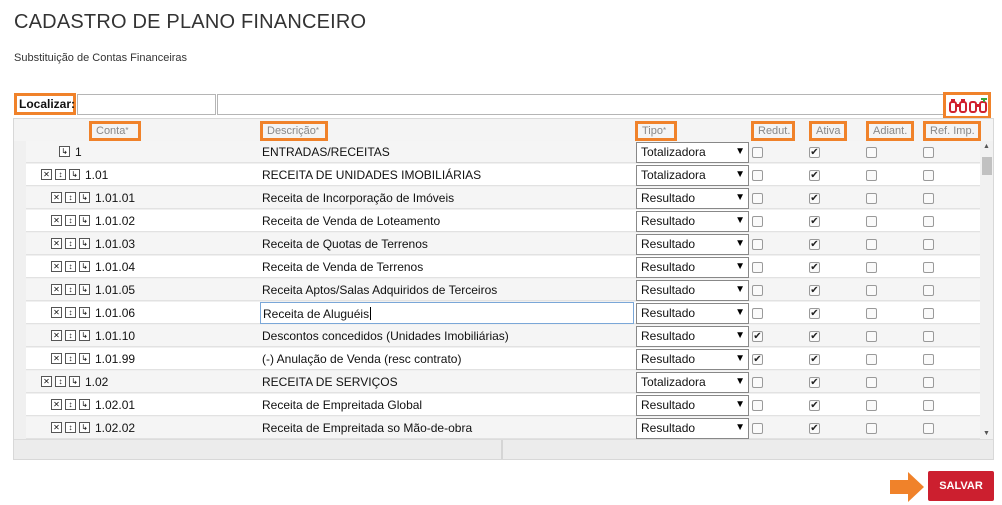 This screenshot has width=1002, height=505. I want to click on vertical-scrollbar: ▲ ▼, so click(986, 290).